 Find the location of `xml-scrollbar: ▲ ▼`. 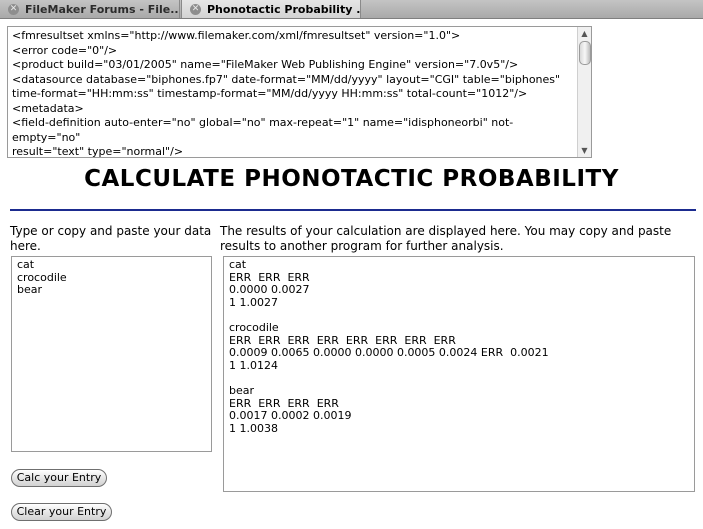

xml-scrollbar: ▲ ▼ is located at coordinates (584, 92).